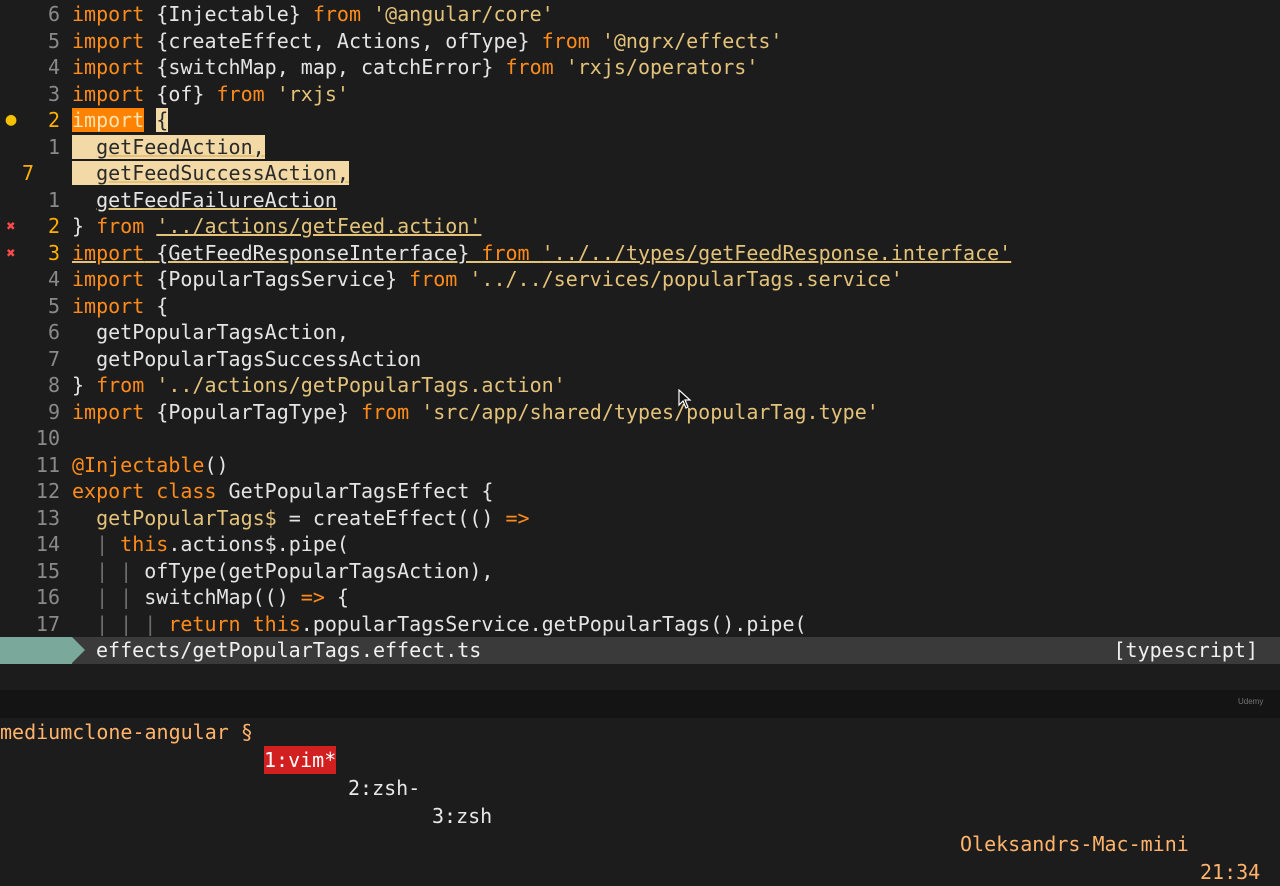 This screenshot has height=886, width=1280. Describe the element at coordinates (186, 491) in the screenshot. I see `code-token: class` at that location.